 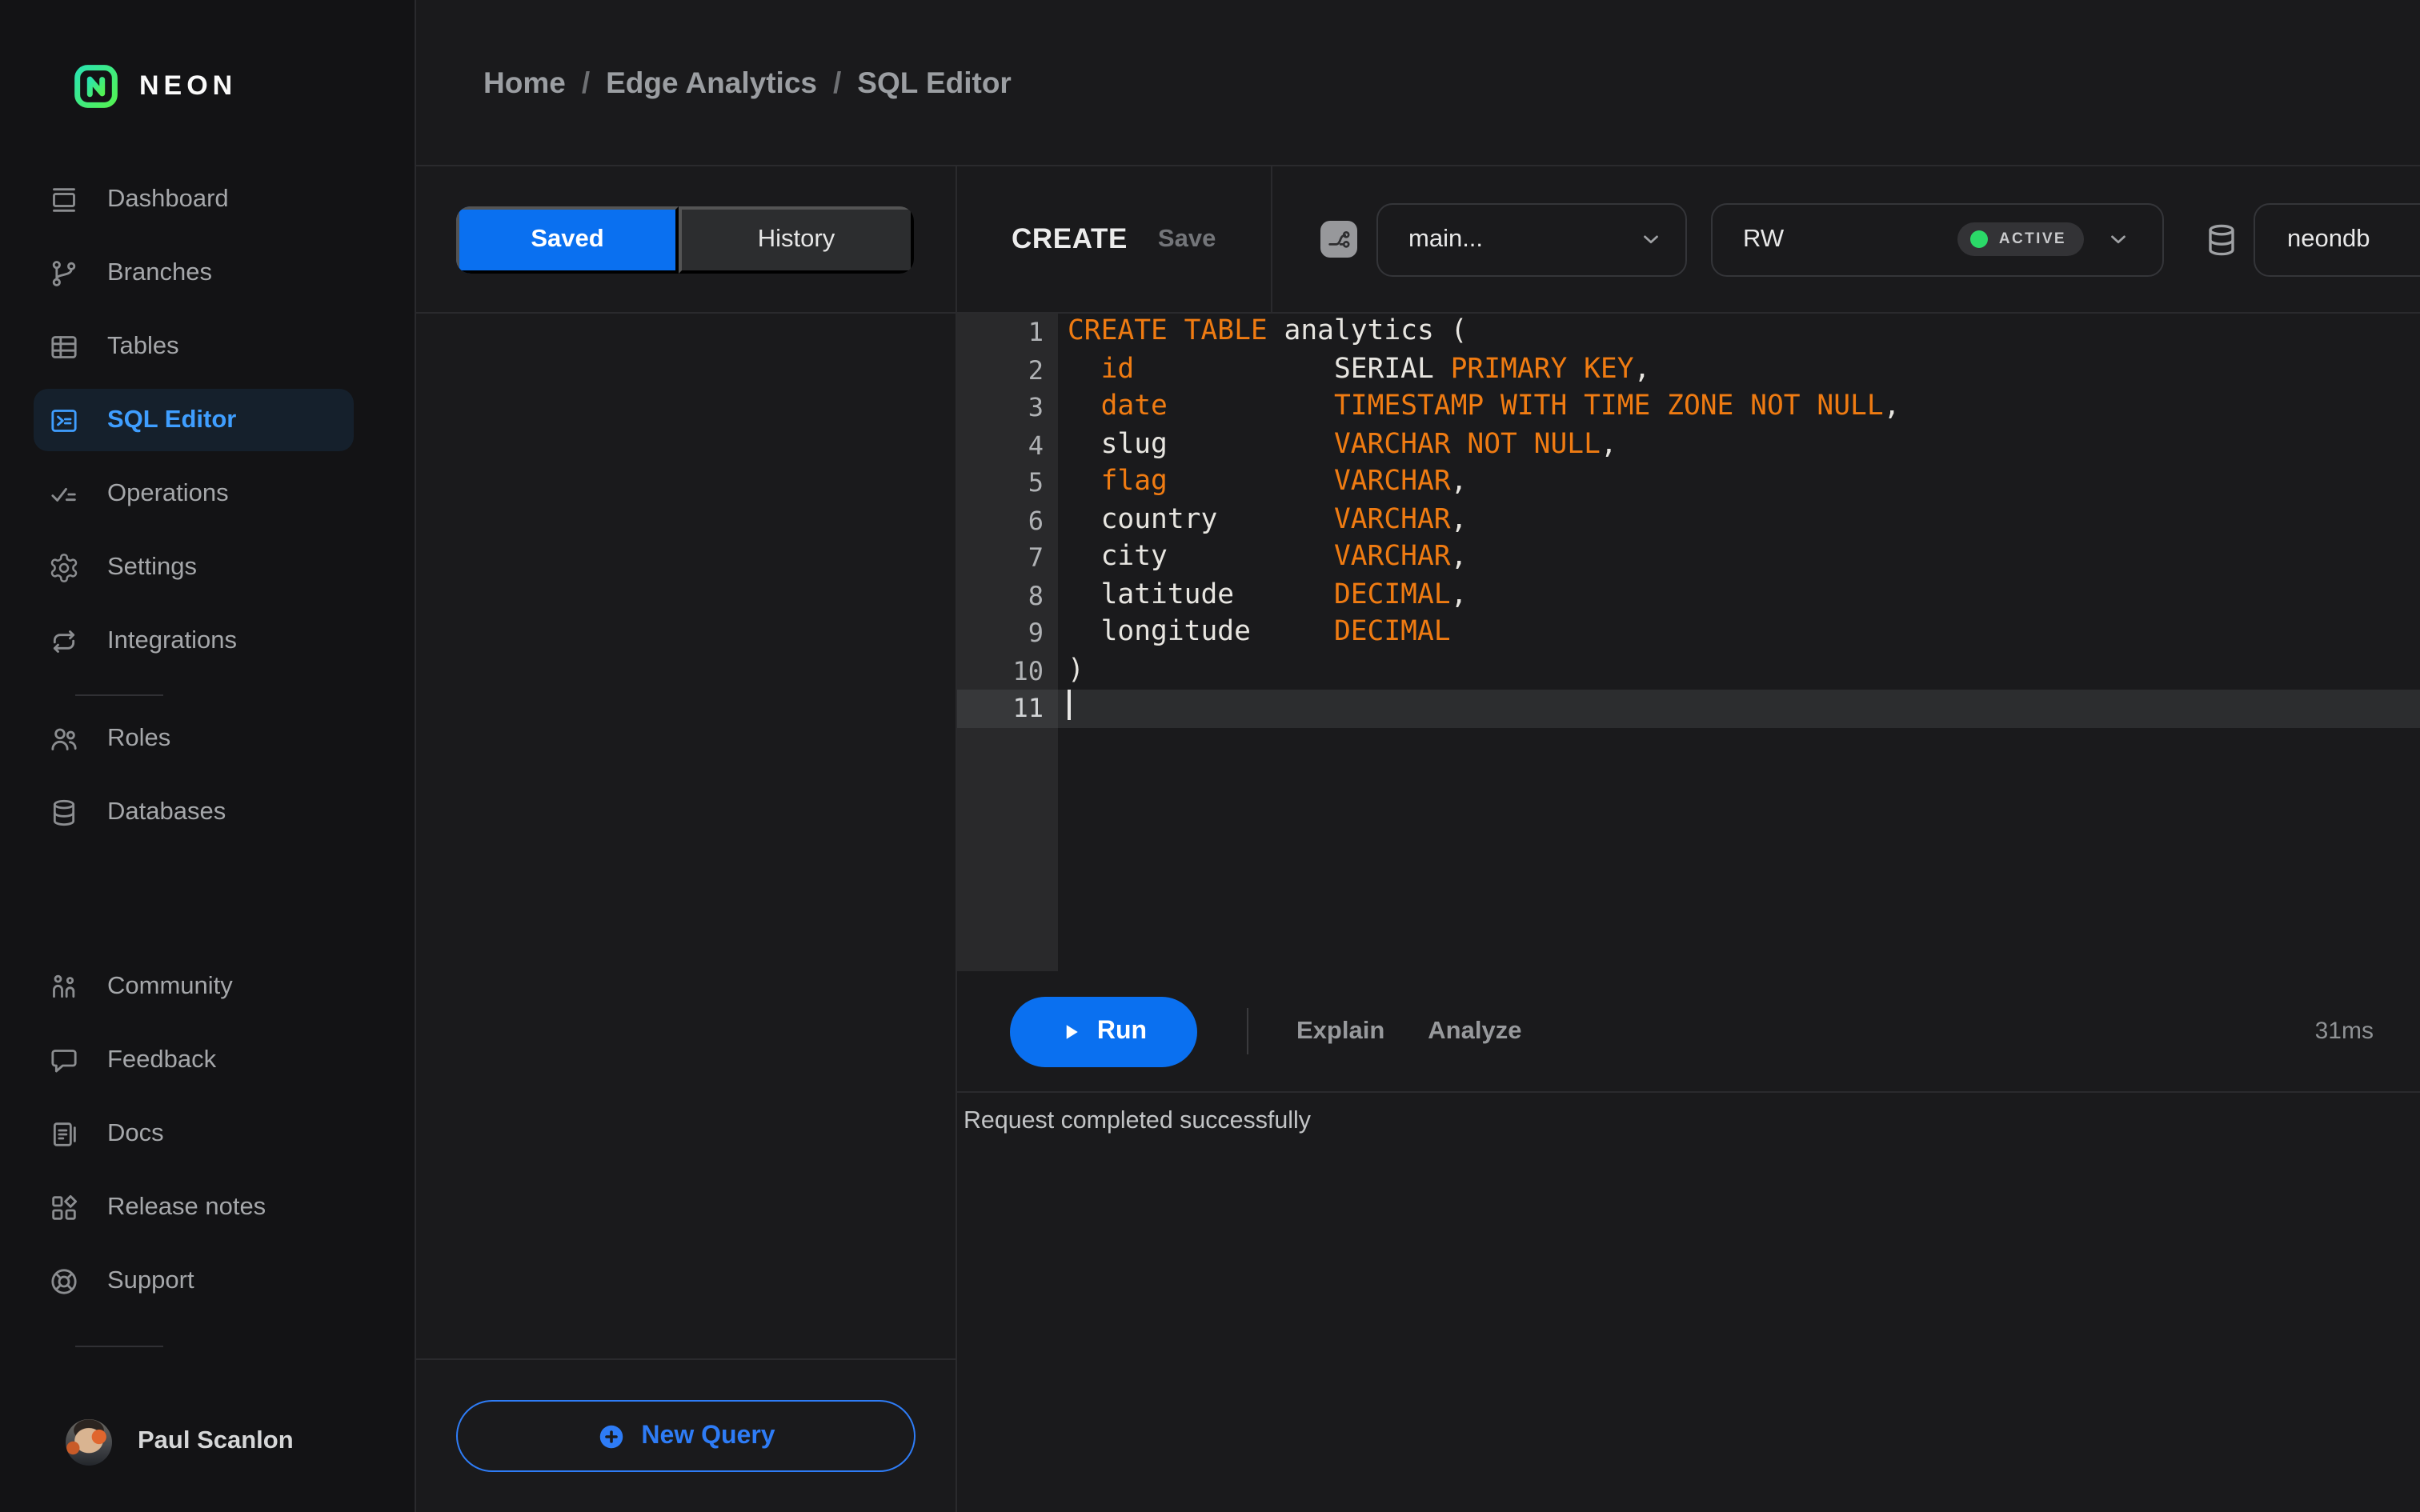 I want to click on code-empty-space, so click(x=1688, y=849).